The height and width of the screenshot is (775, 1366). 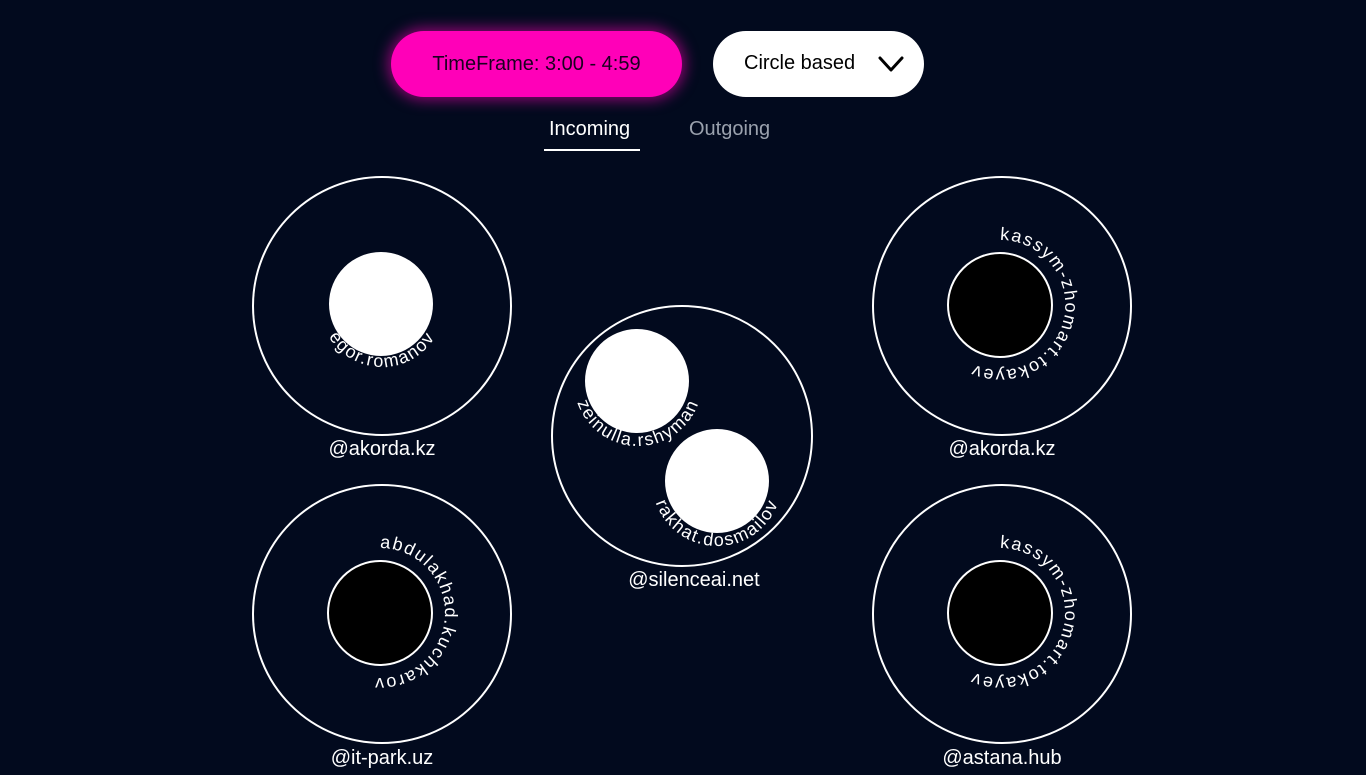 I want to click on group-domain-label: @silenceai.net, so click(x=694, y=580).